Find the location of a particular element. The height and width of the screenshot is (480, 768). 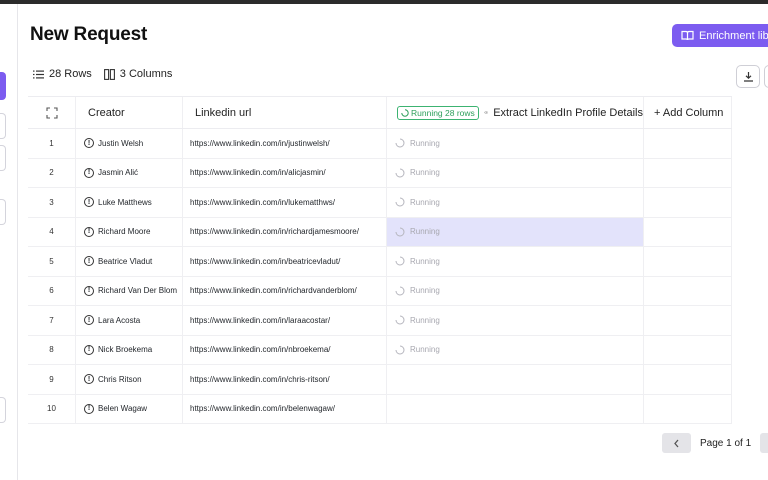

header-linkedin-url: Linkedin url is located at coordinates (285, 112).